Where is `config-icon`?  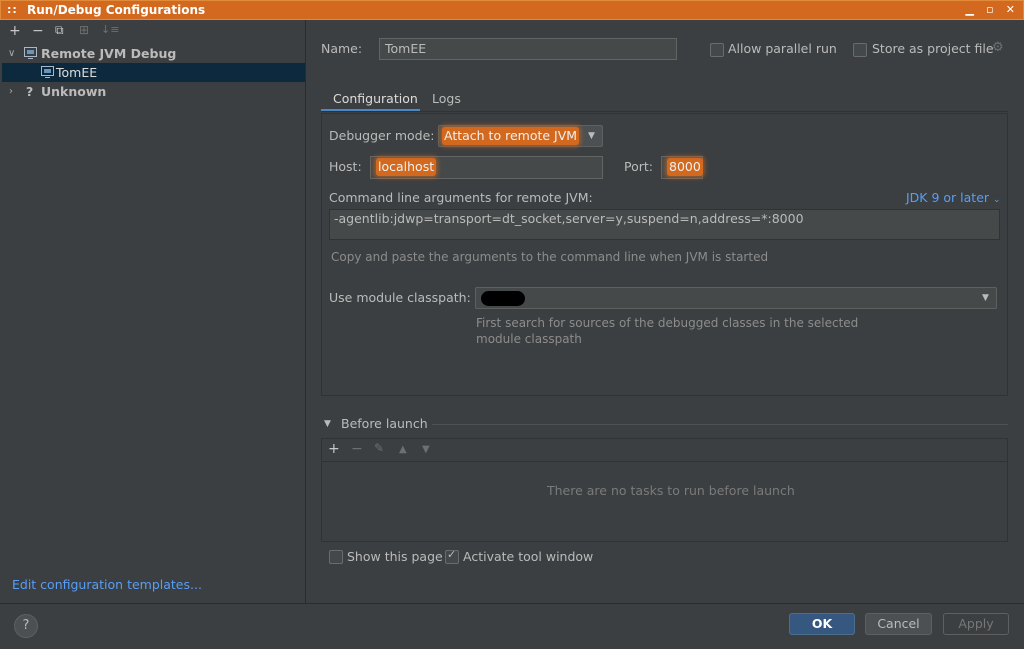 config-icon is located at coordinates (47, 72).